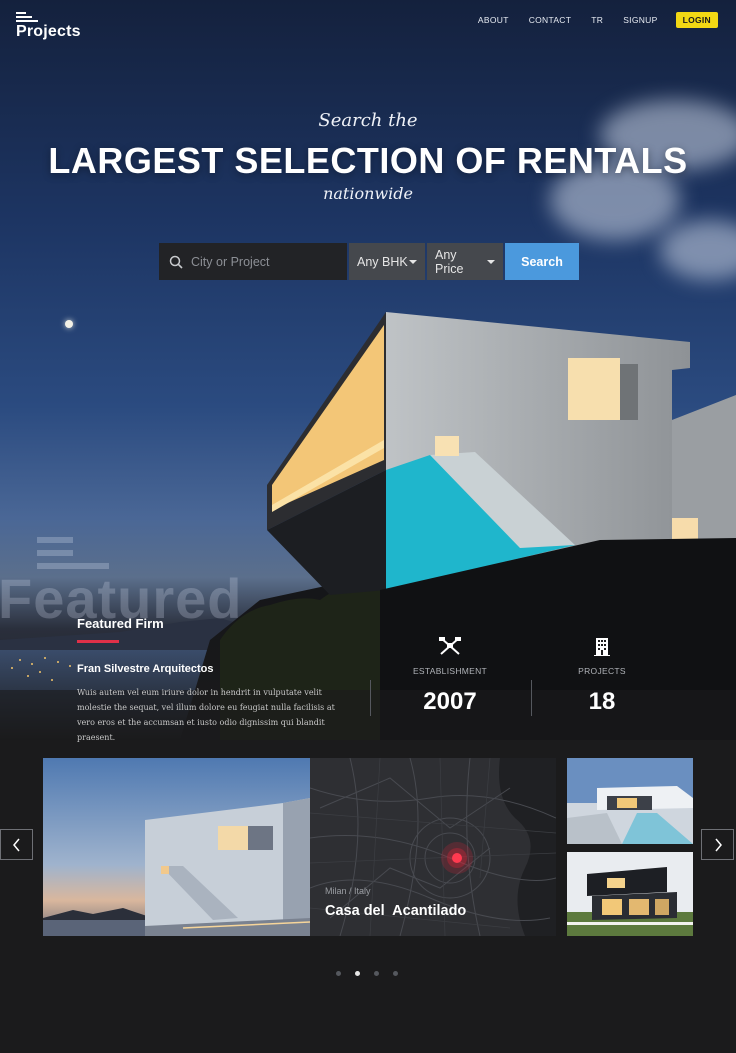 The width and height of the screenshot is (736, 1053). Describe the element at coordinates (433, 847) in the screenshot. I see `project-map: Milan / Italy Casa del Acantilado` at that location.